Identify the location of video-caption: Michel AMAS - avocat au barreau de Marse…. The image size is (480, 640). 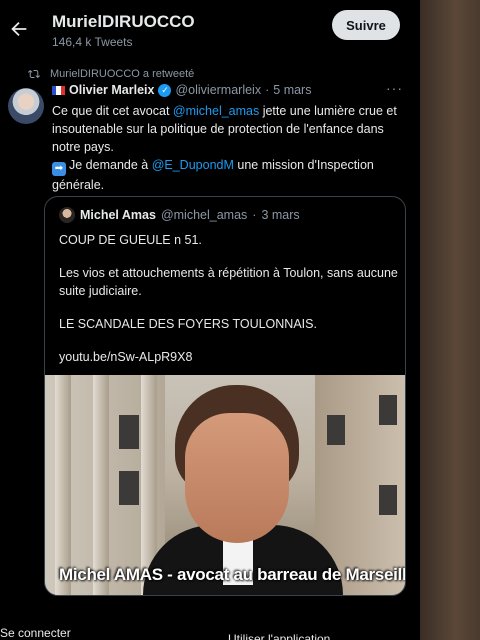
(232, 574).